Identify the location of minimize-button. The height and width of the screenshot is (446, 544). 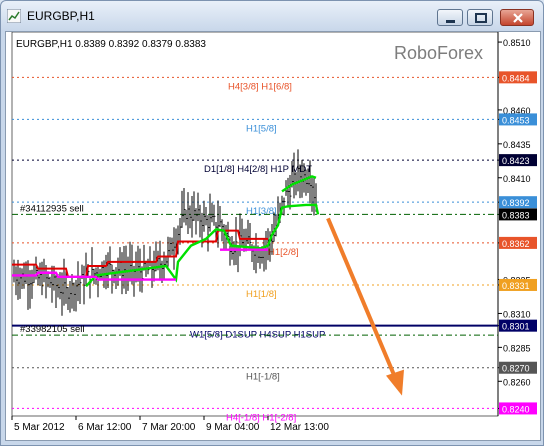
(450, 17).